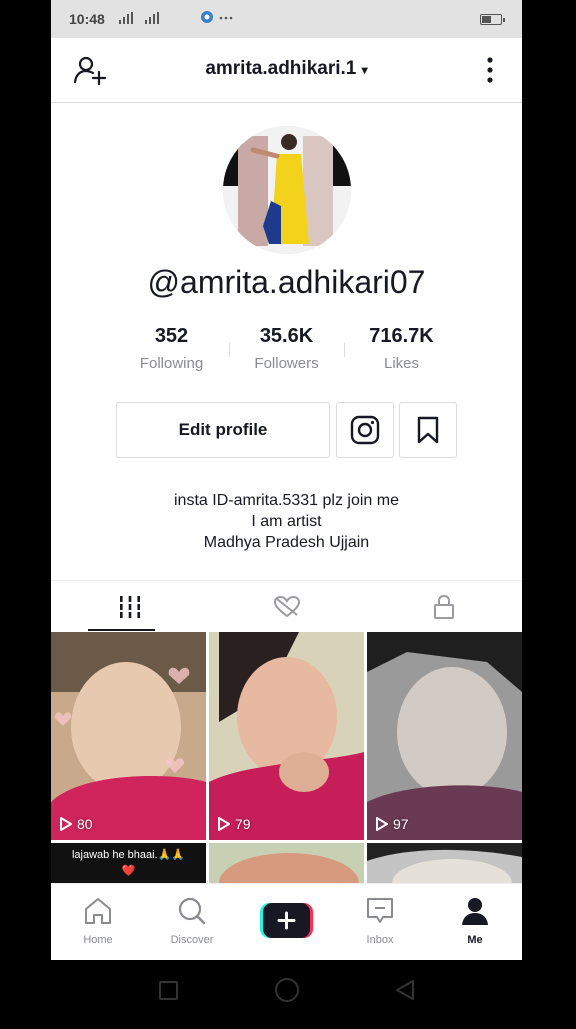 The width and height of the screenshot is (576, 1029). I want to click on likes-label: Likes, so click(401, 363).